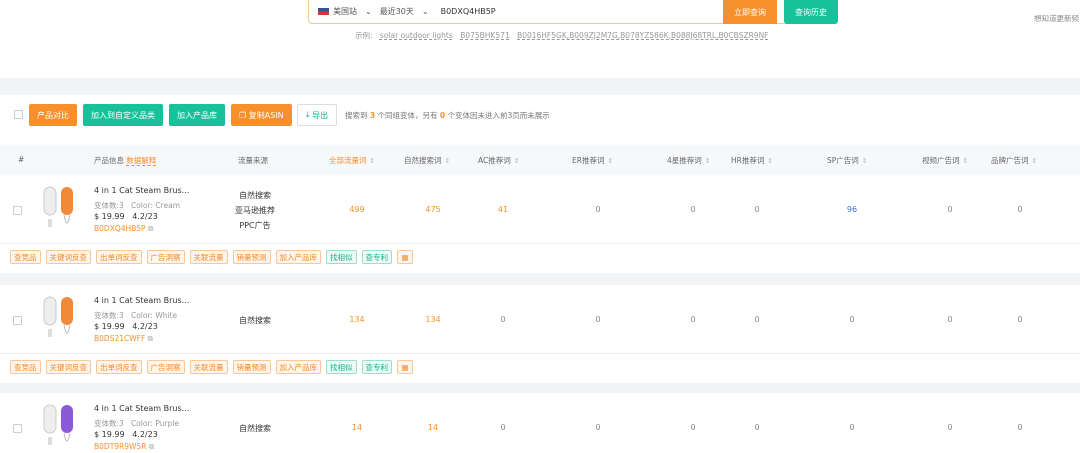 The width and height of the screenshot is (1080, 453). What do you see at coordinates (503, 209) in the screenshot?
I see `metric-ac: 41` at bounding box center [503, 209].